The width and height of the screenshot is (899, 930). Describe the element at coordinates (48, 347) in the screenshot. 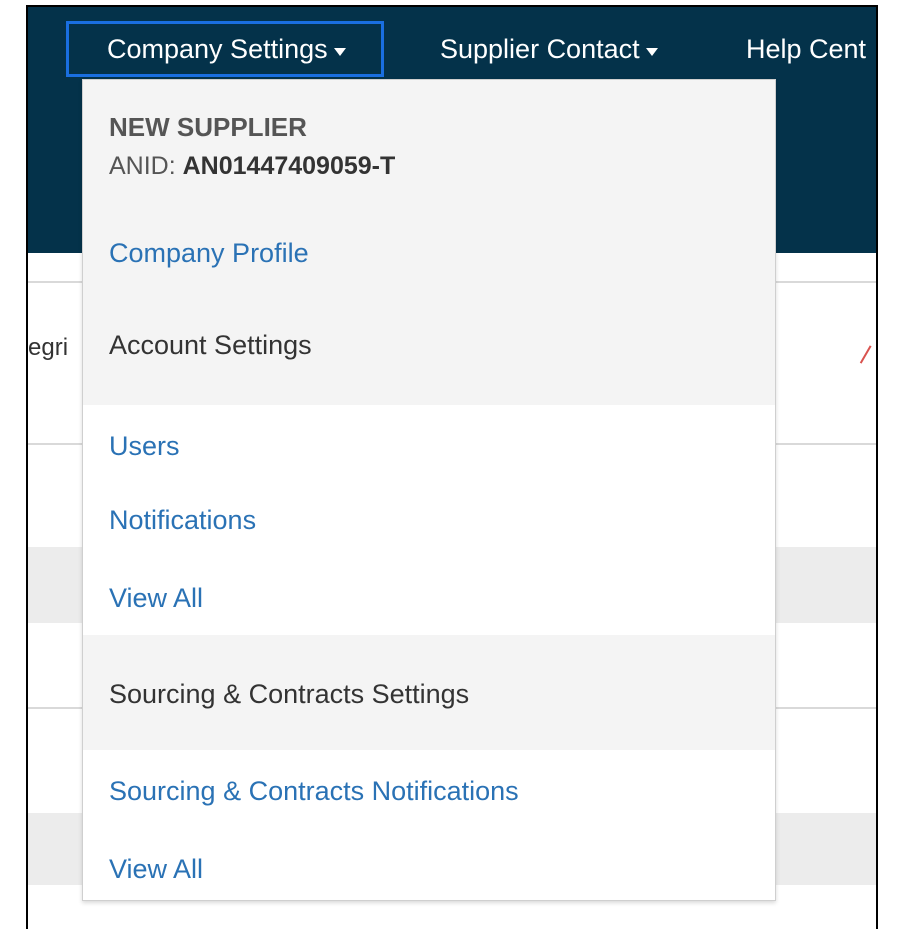

I see `background-partial-text: egri` at that location.